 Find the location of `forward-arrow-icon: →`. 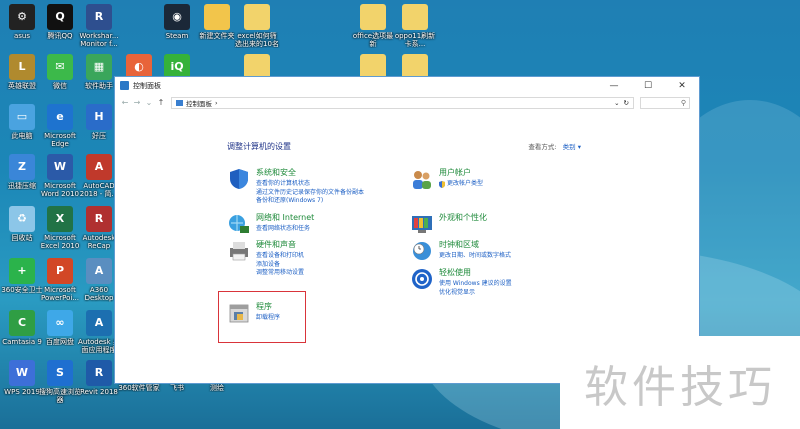

forward-arrow-icon: → is located at coordinates (137, 102).